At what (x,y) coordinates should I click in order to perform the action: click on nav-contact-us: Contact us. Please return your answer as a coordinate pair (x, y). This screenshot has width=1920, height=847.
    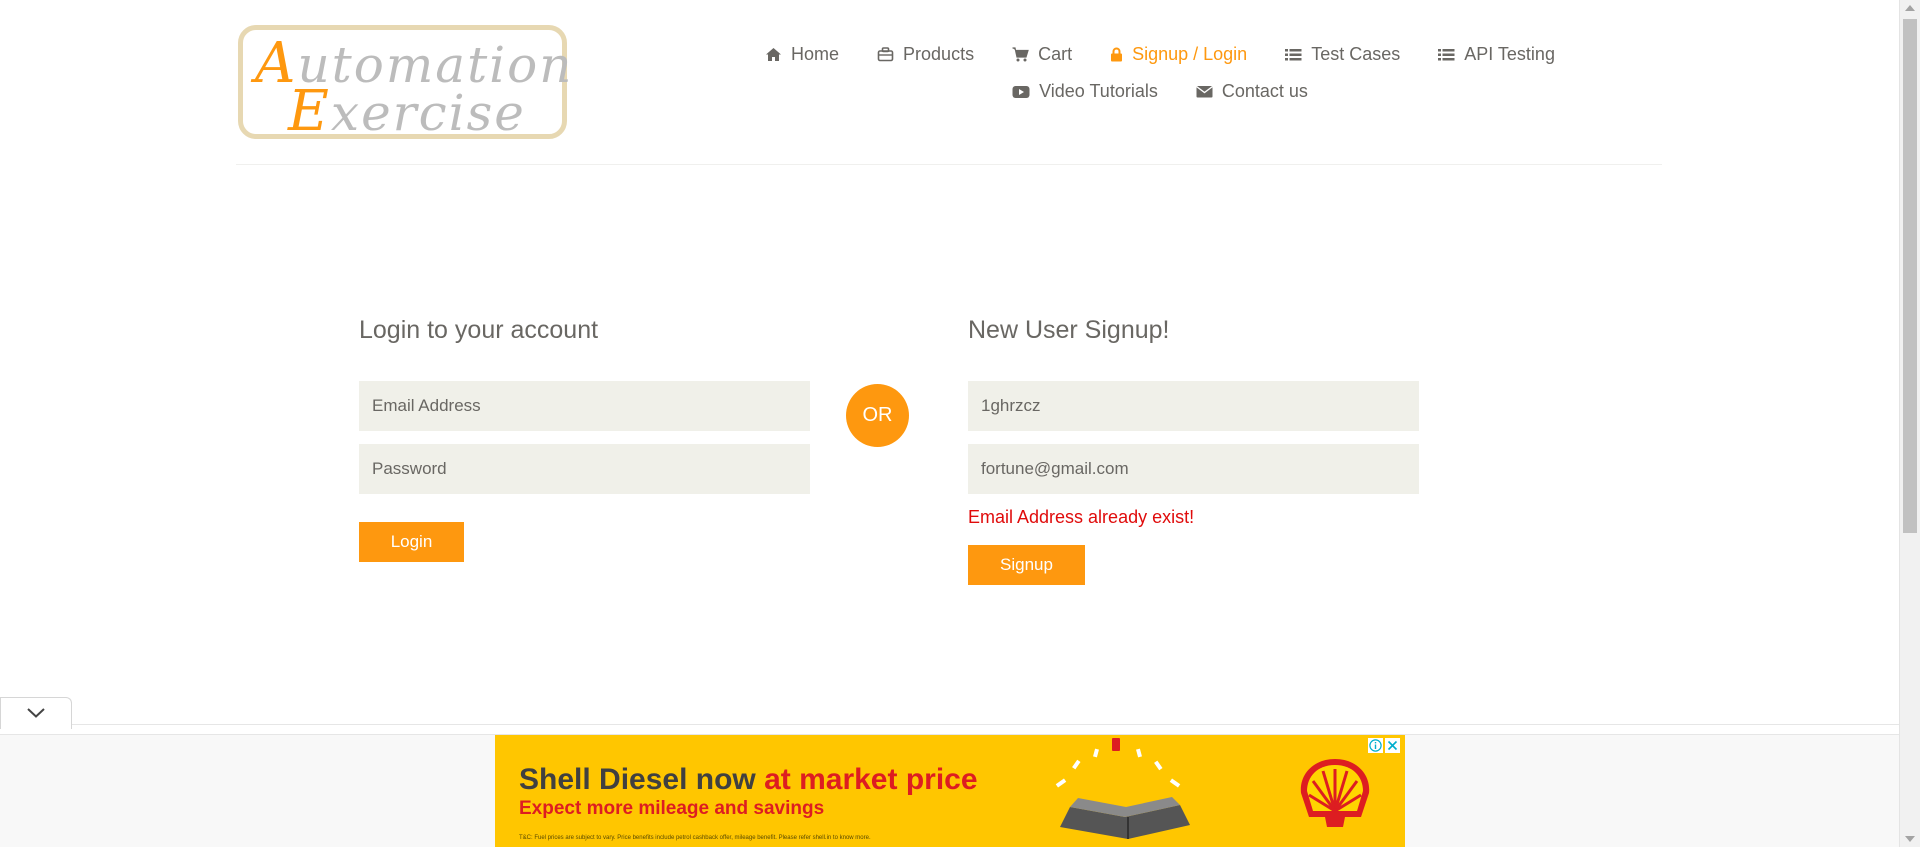
    Looking at the image, I should click on (1251, 91).